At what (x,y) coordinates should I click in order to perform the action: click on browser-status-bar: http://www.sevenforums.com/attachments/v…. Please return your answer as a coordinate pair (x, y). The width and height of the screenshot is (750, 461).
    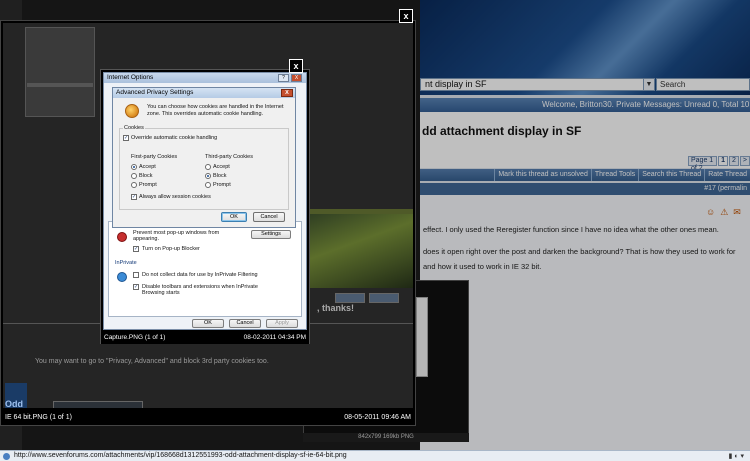
    Looking at the image, I should click on (375, 455).